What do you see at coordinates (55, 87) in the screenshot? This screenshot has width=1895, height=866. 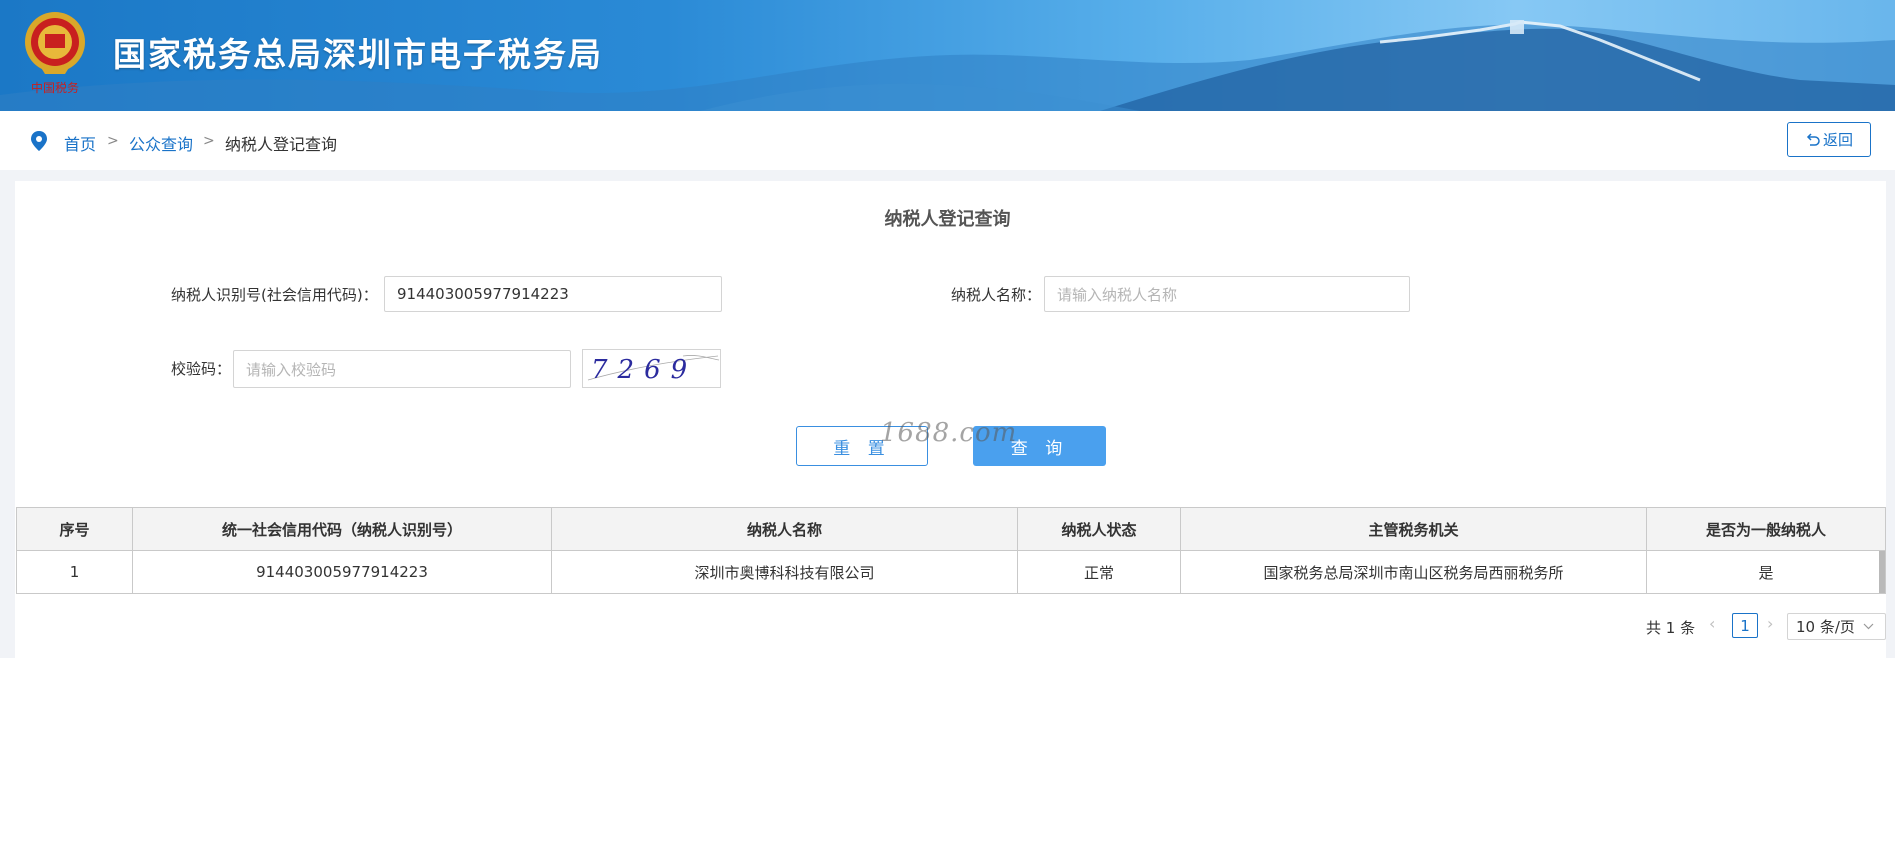 I see `logo-text: 中国税务` at bounding box center [55, 87].